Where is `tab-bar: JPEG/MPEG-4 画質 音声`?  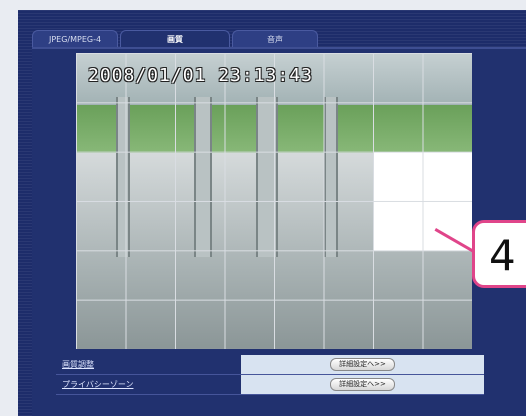
tab-bar: JPEG/MPEG-4 画質 音声 is located at coordinates (222, 39).